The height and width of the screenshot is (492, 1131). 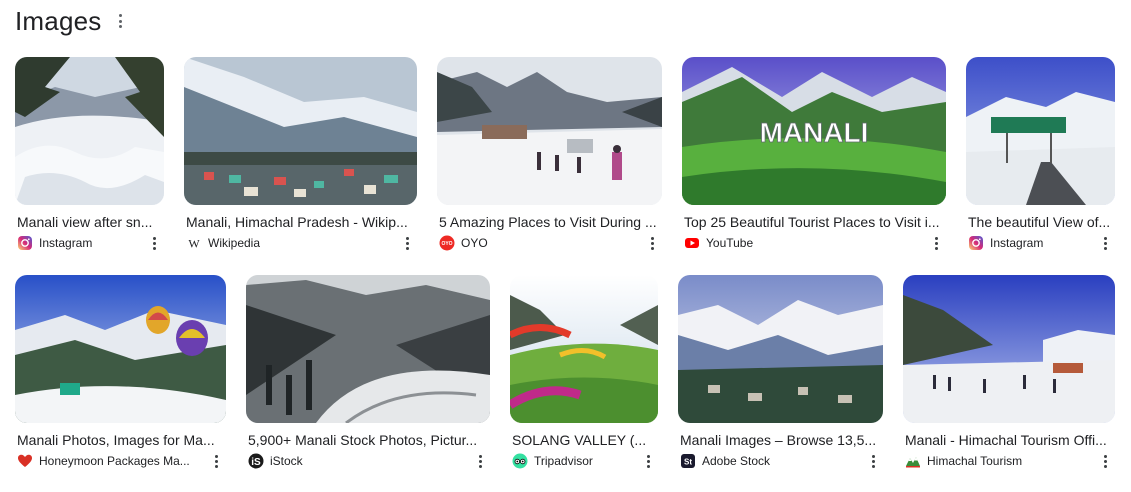 I want to click on oyo-icon: OYO, so click(x=447, y=243).